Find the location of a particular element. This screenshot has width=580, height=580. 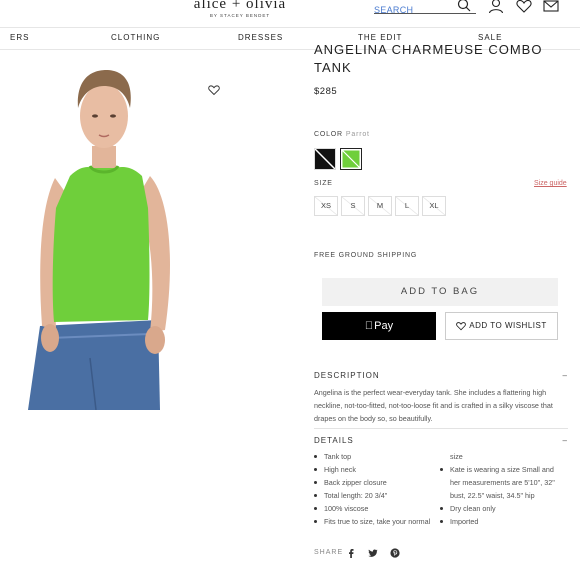

facebook-icon is located at coordinates (351, 553).